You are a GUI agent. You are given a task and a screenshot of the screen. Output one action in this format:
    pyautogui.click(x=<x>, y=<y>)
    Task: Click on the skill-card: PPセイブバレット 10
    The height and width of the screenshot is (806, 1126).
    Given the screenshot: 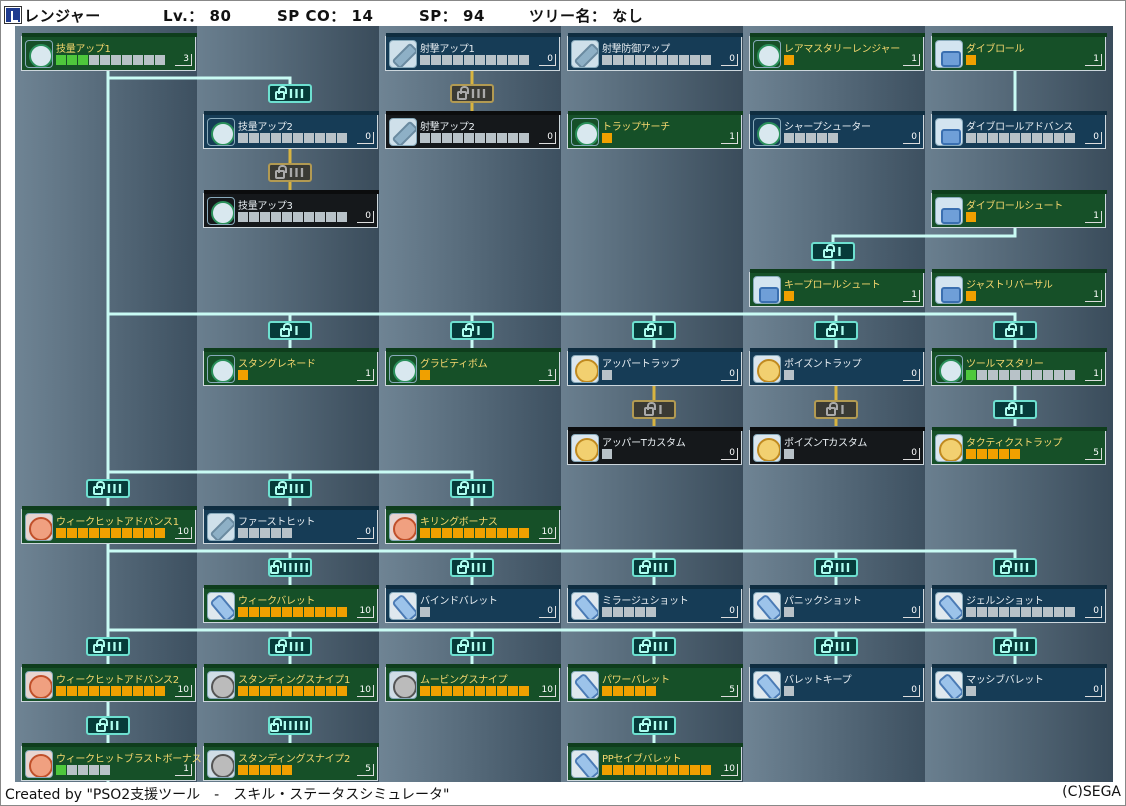 What is the action you would take?
    pyautogui.click(x=655, y=762)
    